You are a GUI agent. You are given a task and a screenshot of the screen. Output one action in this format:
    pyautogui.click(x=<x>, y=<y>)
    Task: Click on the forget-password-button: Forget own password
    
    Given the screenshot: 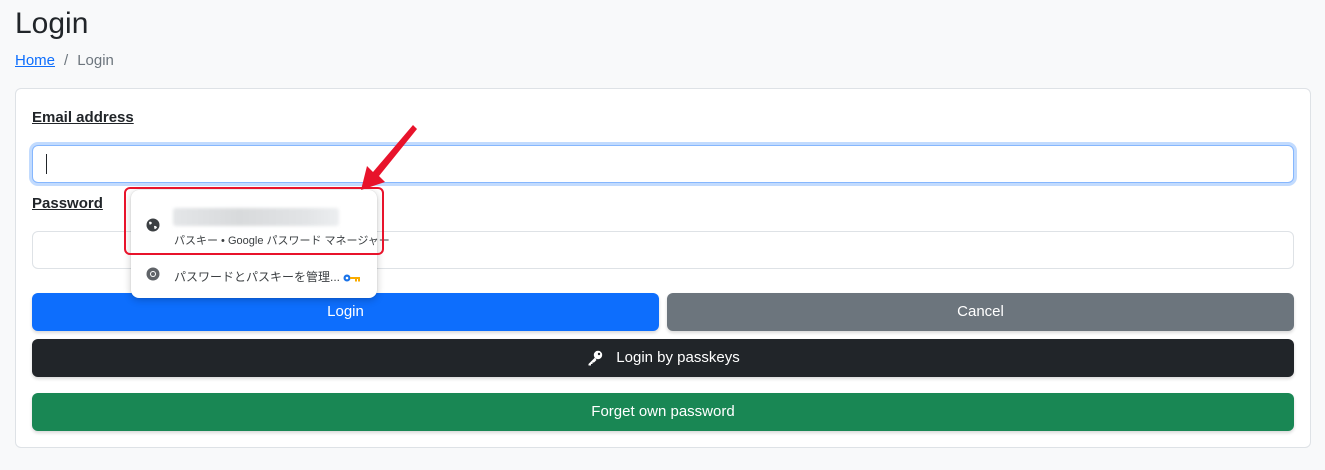 What is the action you would take?
    pyautogui.click(x=663, y=412)
    